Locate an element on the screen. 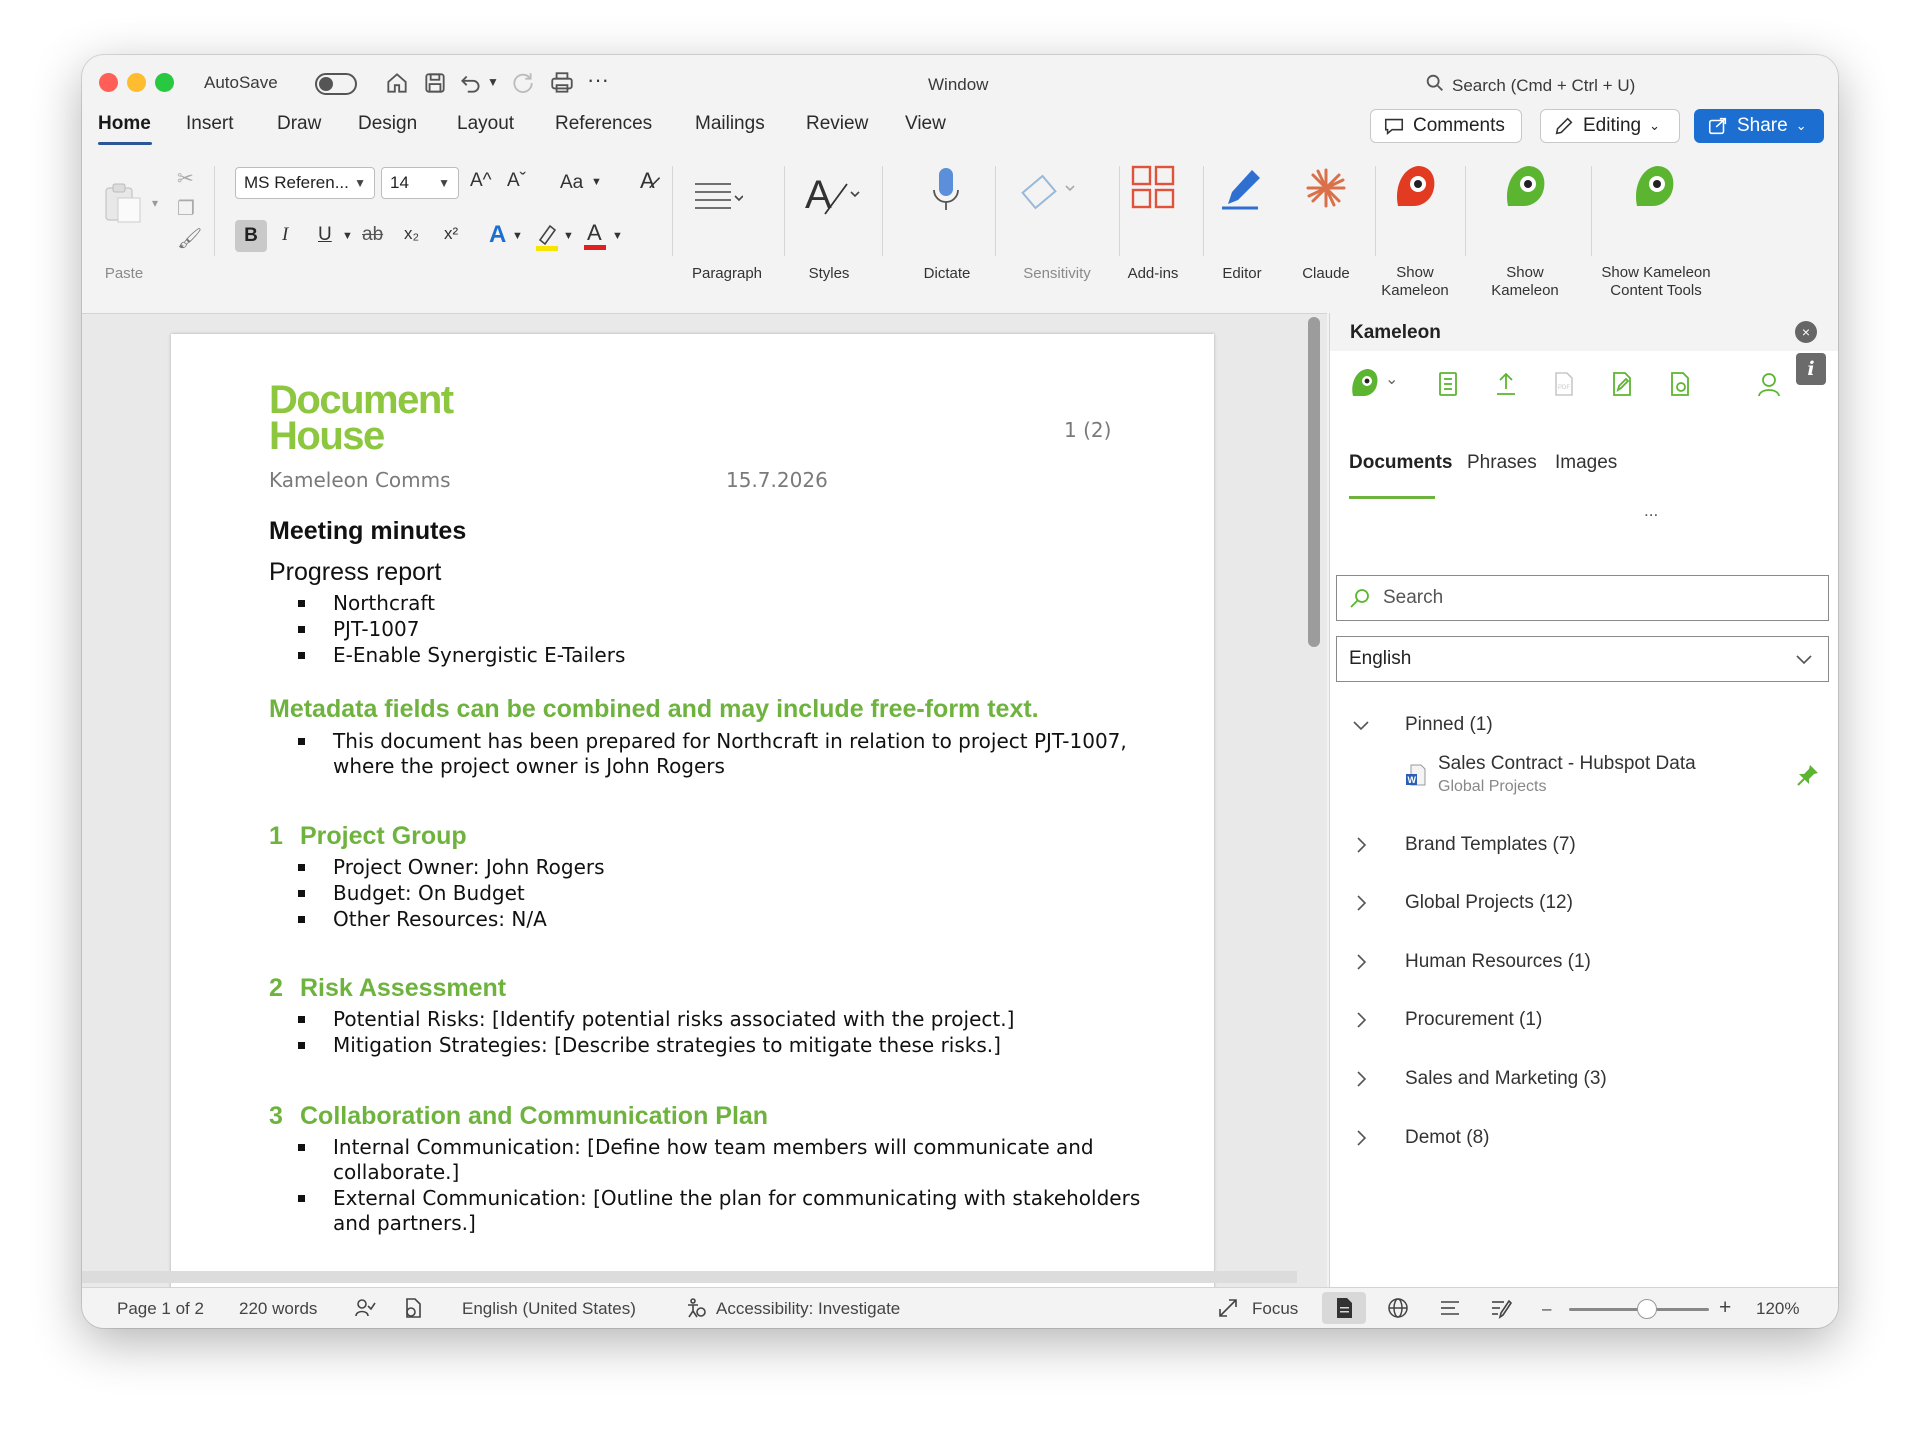  kameleon-logo-icon is located at coordinates (1364, 383).